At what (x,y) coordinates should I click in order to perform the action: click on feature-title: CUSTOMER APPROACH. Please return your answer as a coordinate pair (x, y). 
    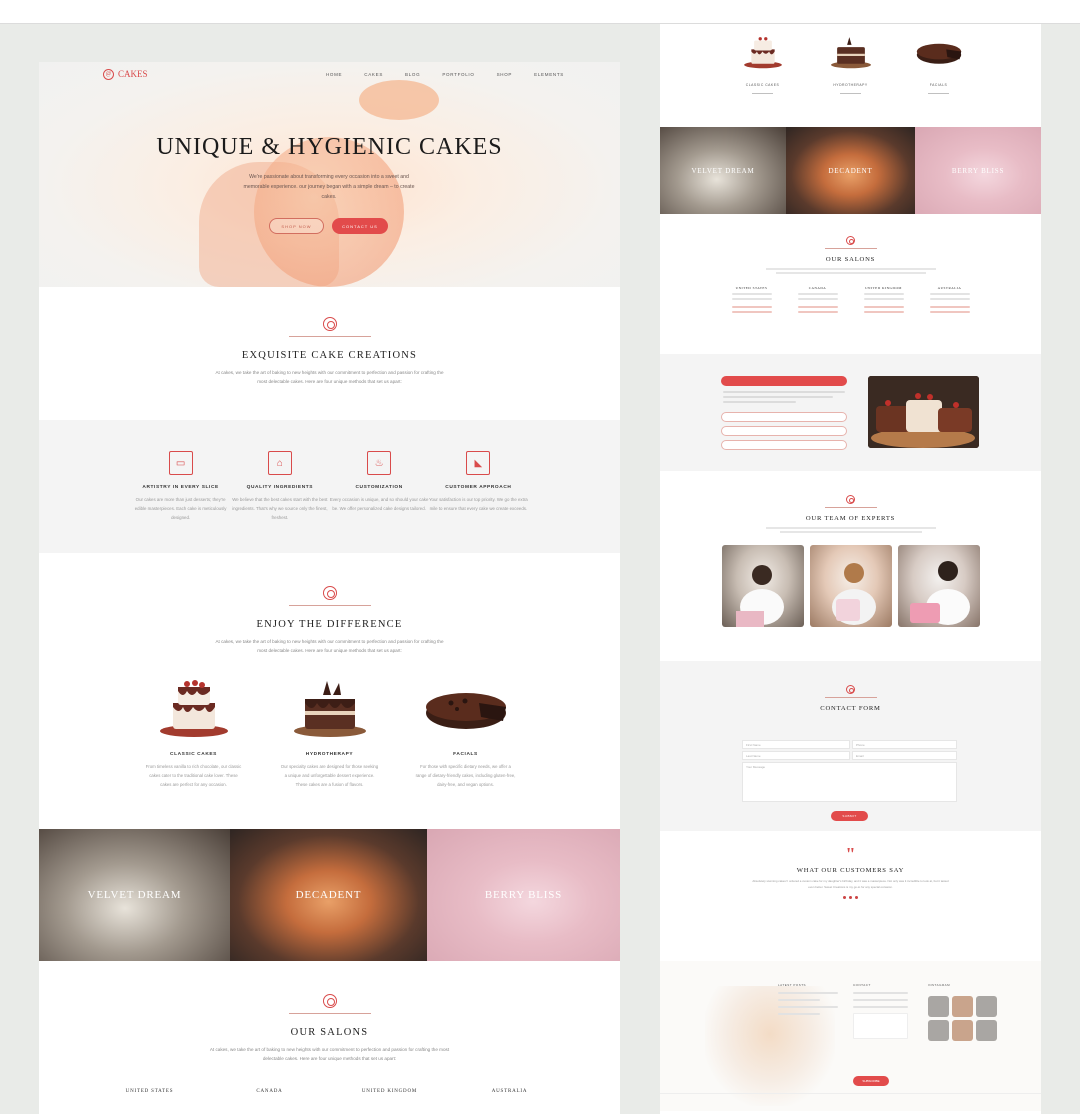
    Looking at the image, I should click on (478, 487).